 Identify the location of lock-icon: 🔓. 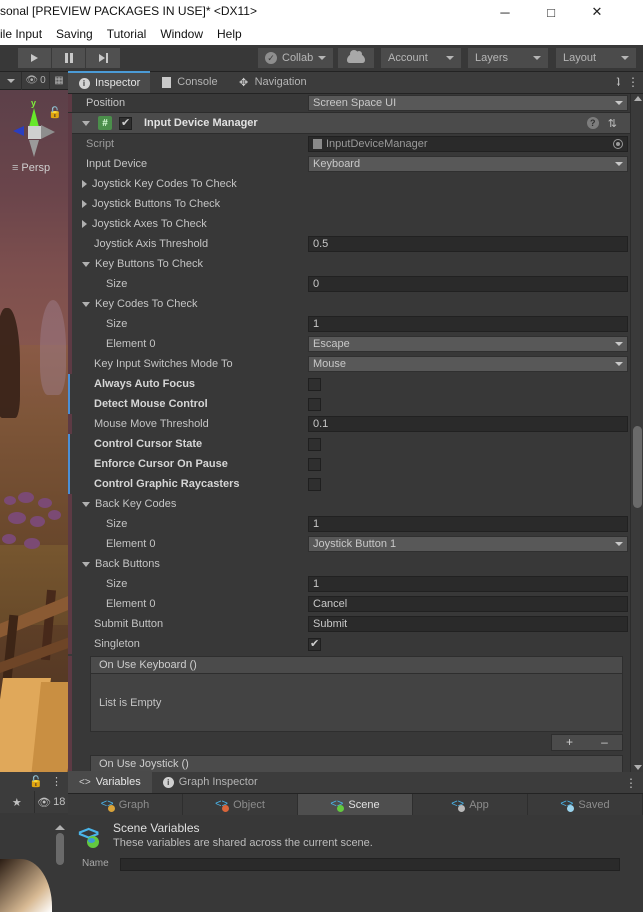
(36, 781).